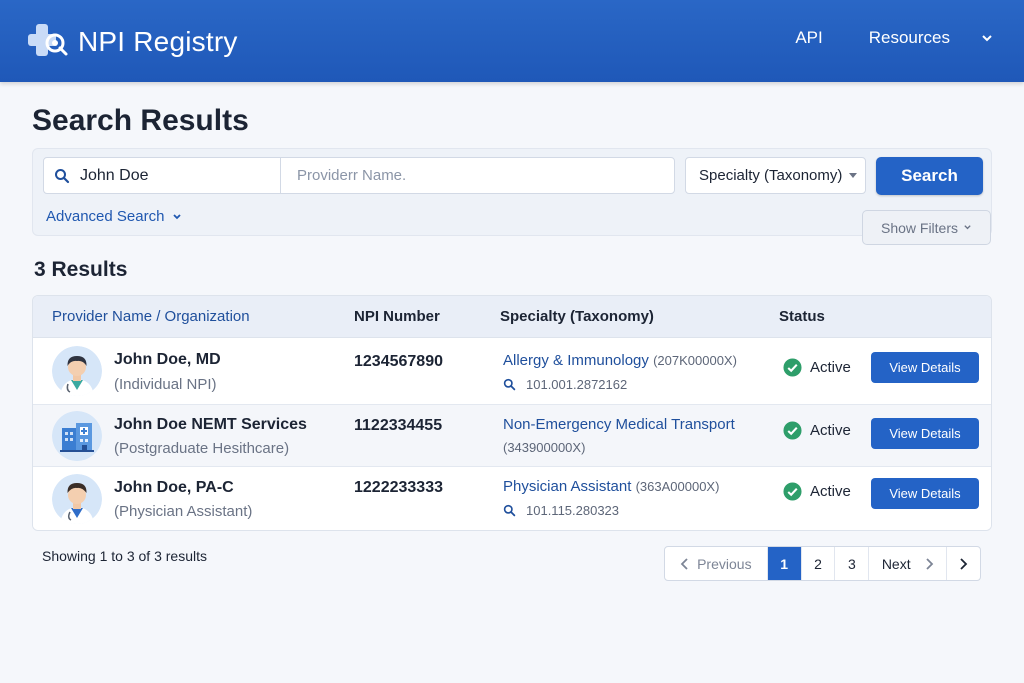  I want to click on last-page-button, so click(963, 563).